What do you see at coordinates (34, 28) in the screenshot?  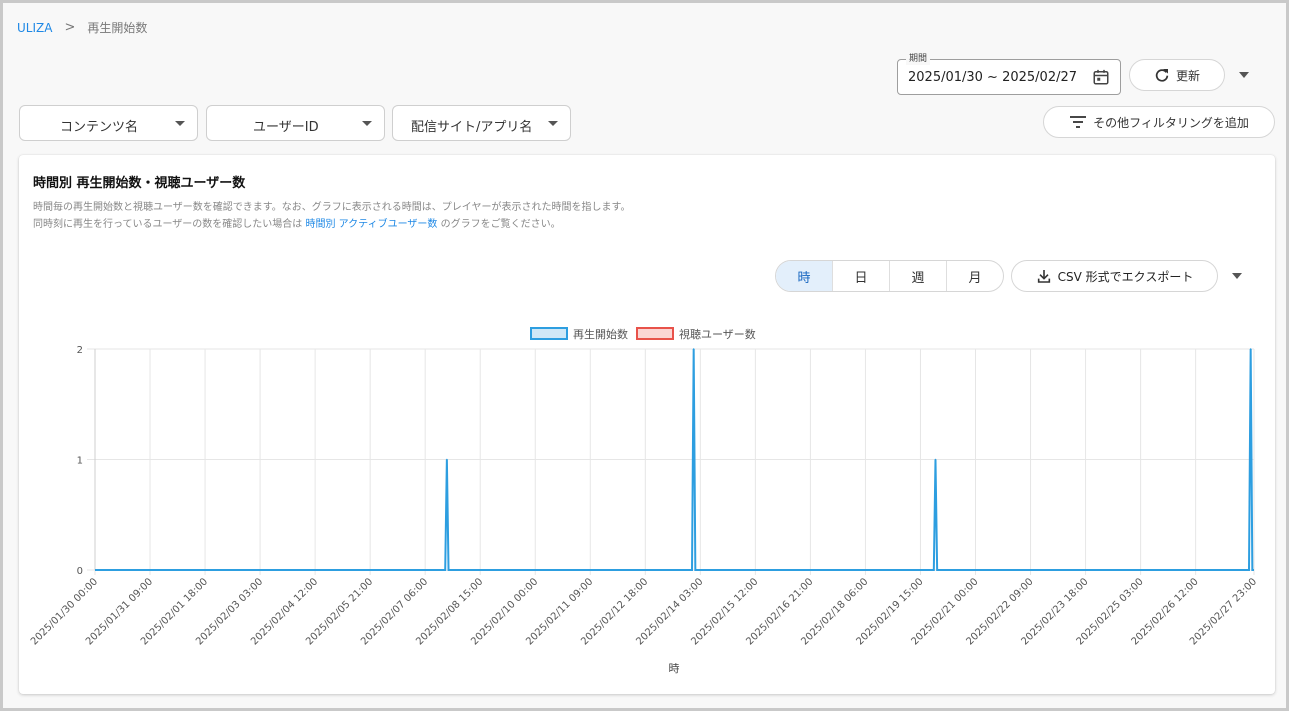 I see `breadcrumb-root-link: ULIZA` at bounding box center [34, 28].